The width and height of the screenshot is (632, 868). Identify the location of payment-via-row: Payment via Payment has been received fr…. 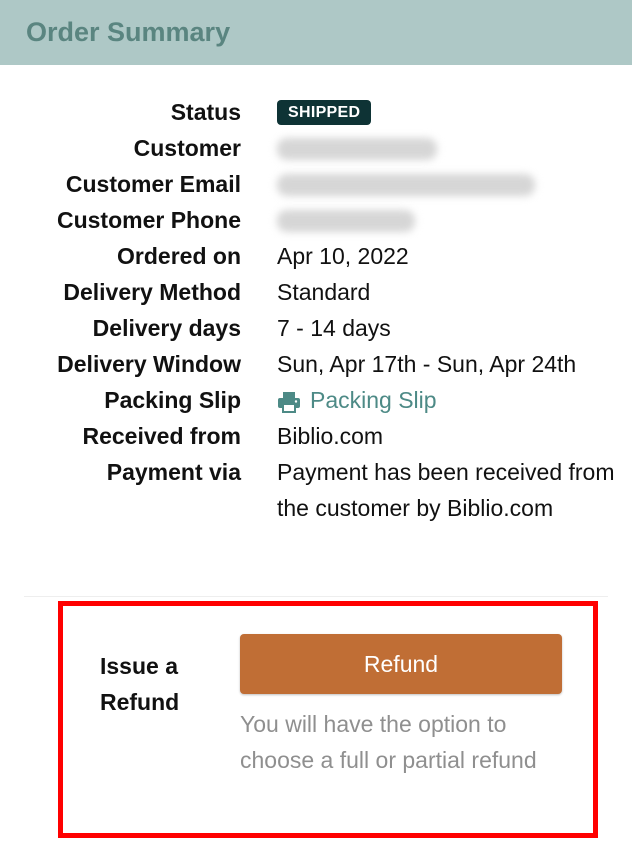
(316, 508).